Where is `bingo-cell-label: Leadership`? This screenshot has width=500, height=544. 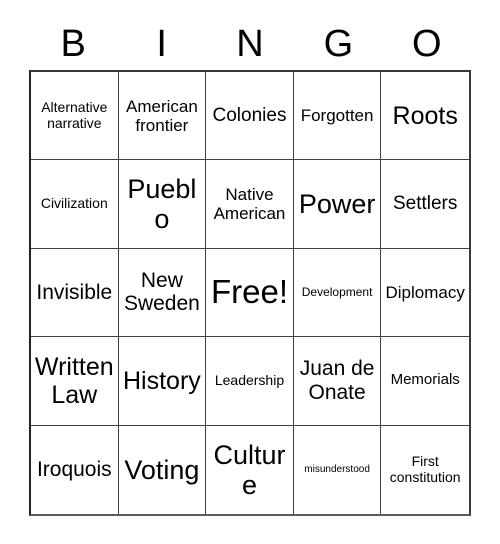 bingo-cell-label: Leadership is located at coordinates (249, 380).